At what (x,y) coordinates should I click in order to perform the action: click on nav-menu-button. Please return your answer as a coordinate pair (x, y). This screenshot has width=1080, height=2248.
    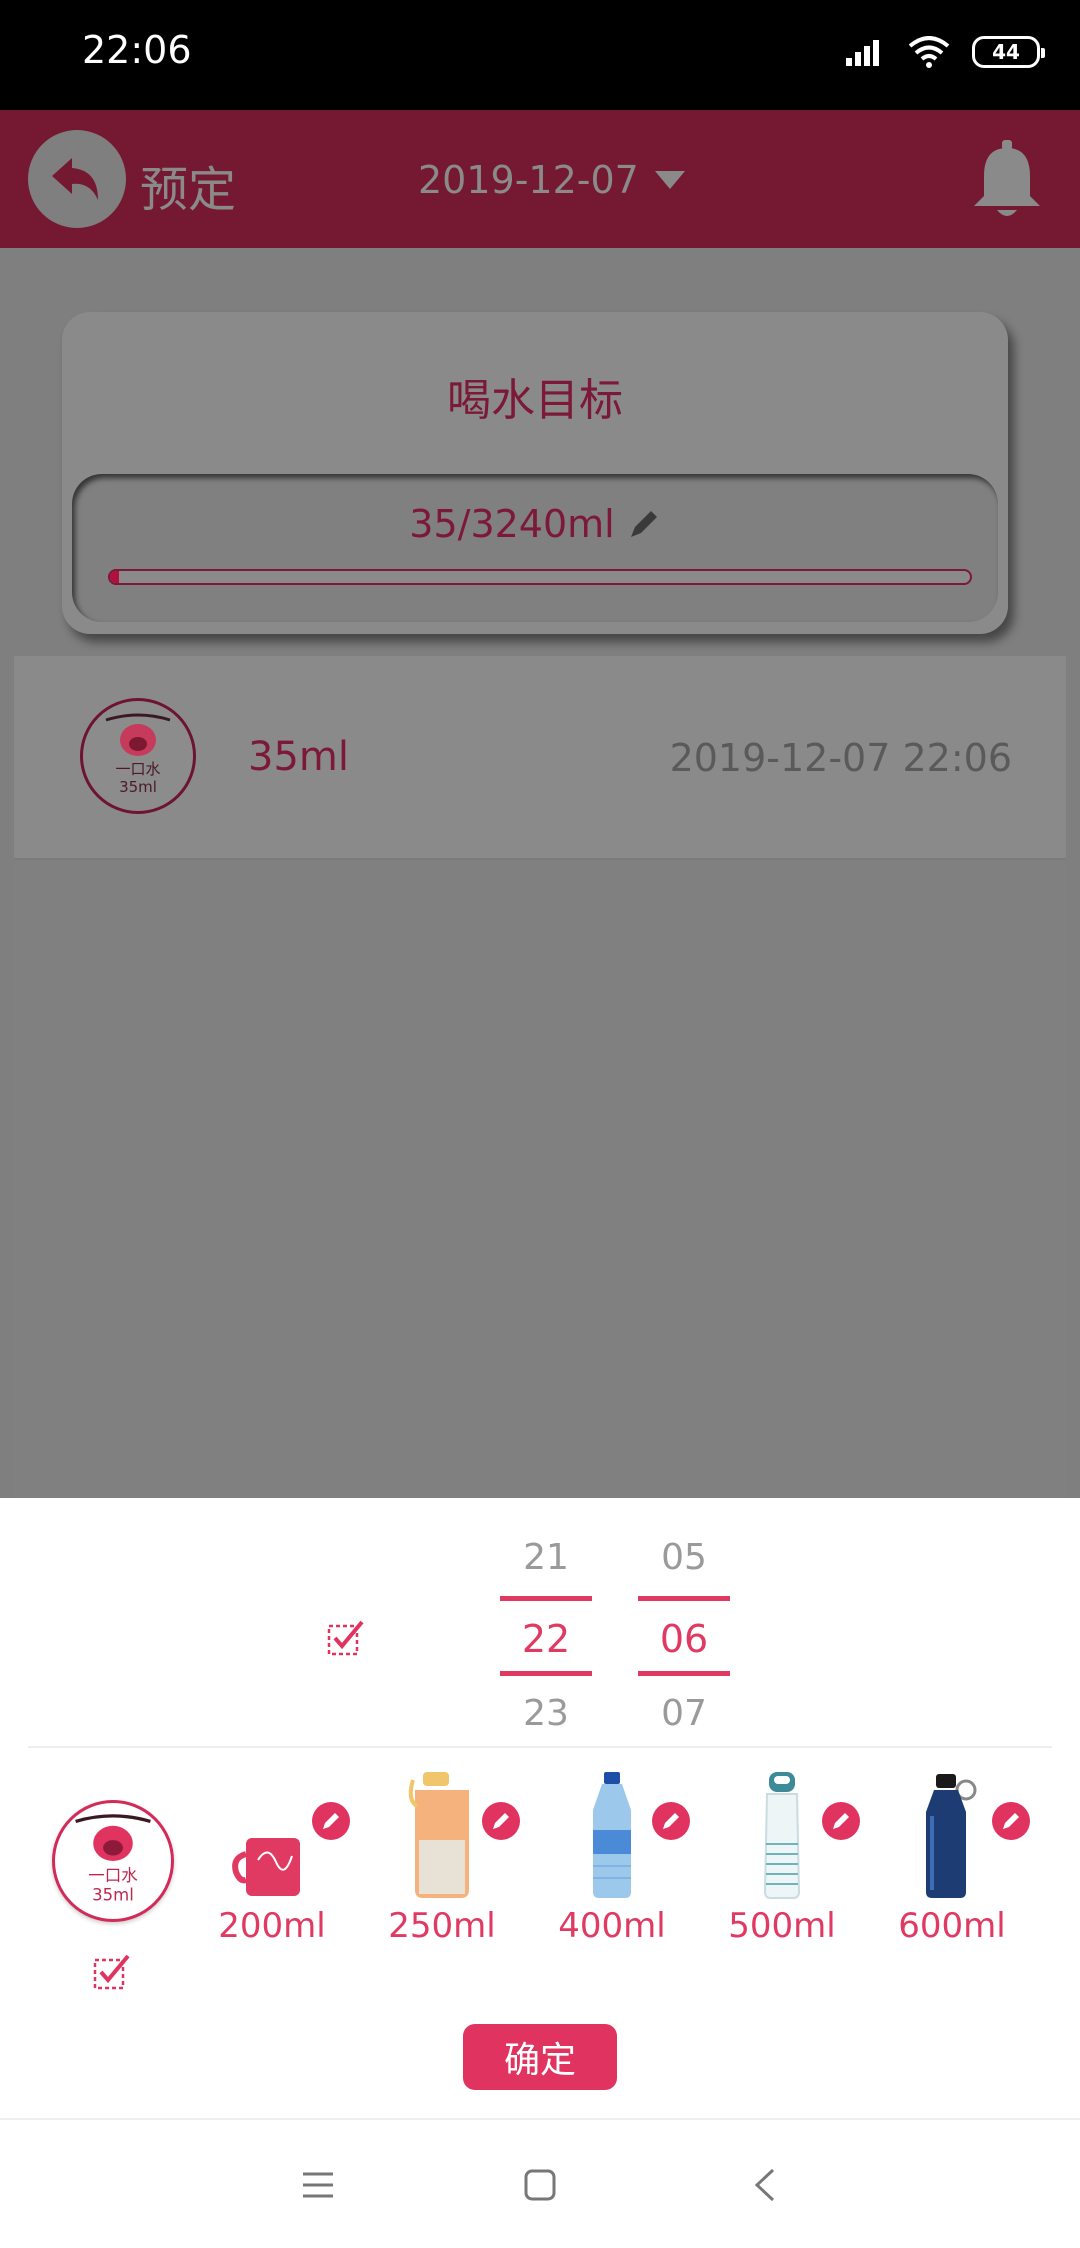
    Looking at the image, I should click on (318, 2185).